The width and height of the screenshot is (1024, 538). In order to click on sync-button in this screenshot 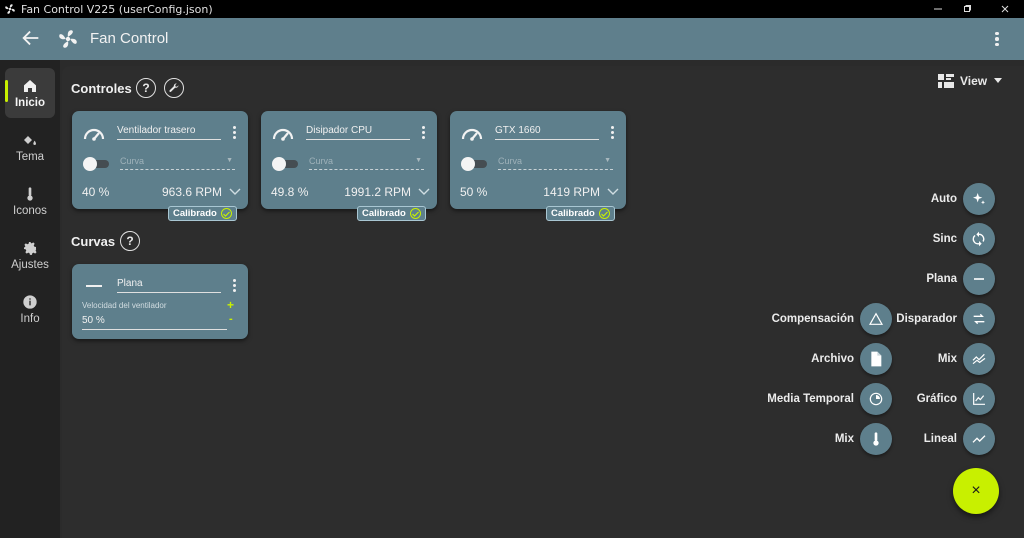, I will do `click(979, 239)`.